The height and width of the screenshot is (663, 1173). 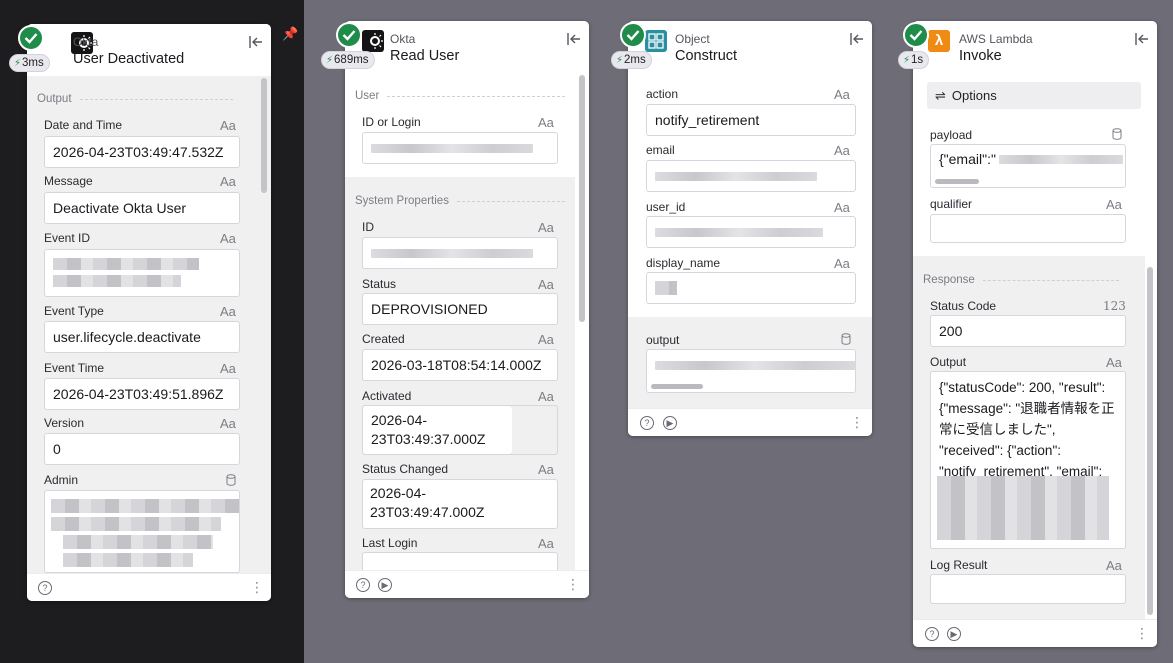 What do you see at coordinates (460, 148) in the screenshot?
I see `id-or-login-field` at bounding box center [460, 148].